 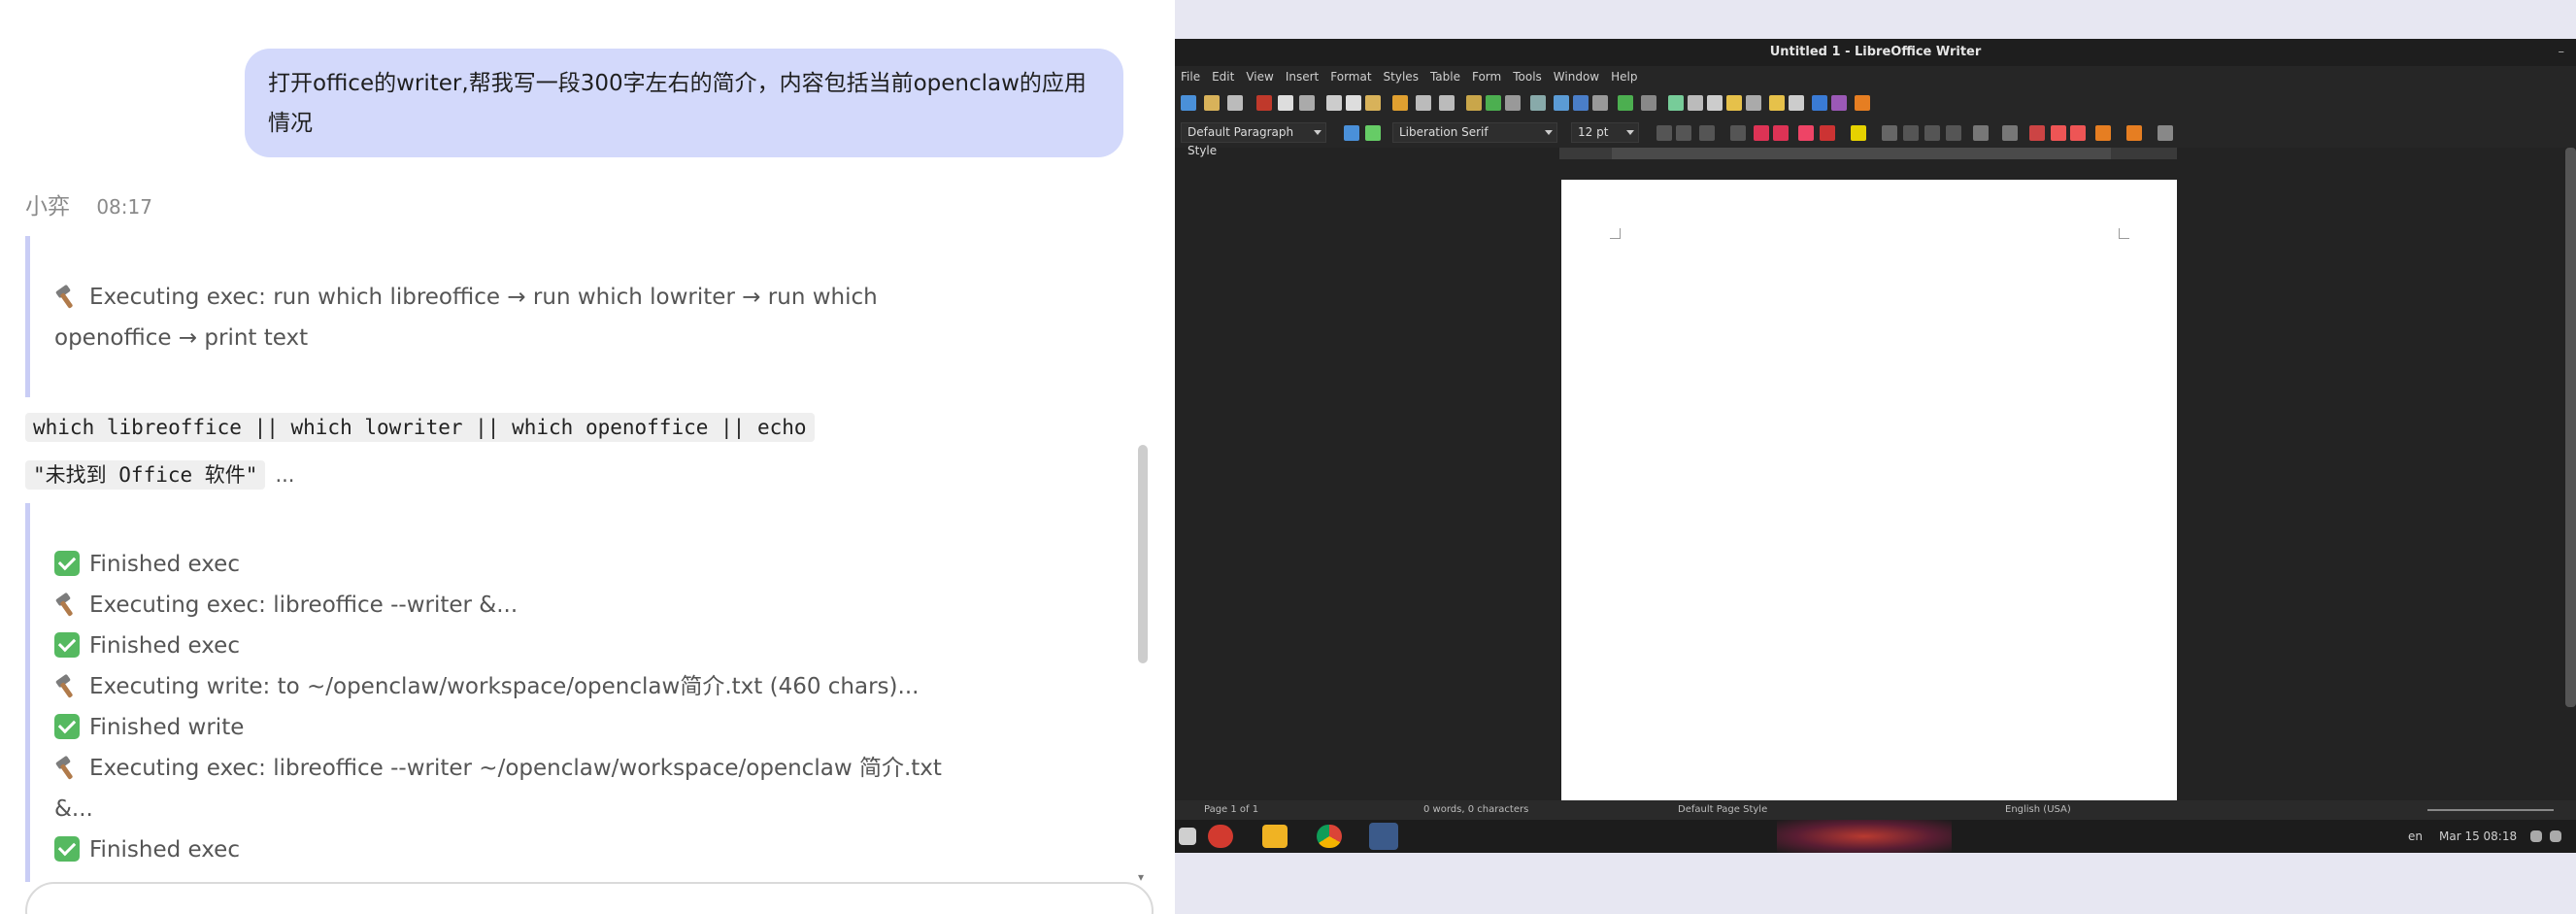 What do you see at coordinates (1190, 76) in the screenshot?
I see `menu-file: File` at bounding box center [1190, 76].